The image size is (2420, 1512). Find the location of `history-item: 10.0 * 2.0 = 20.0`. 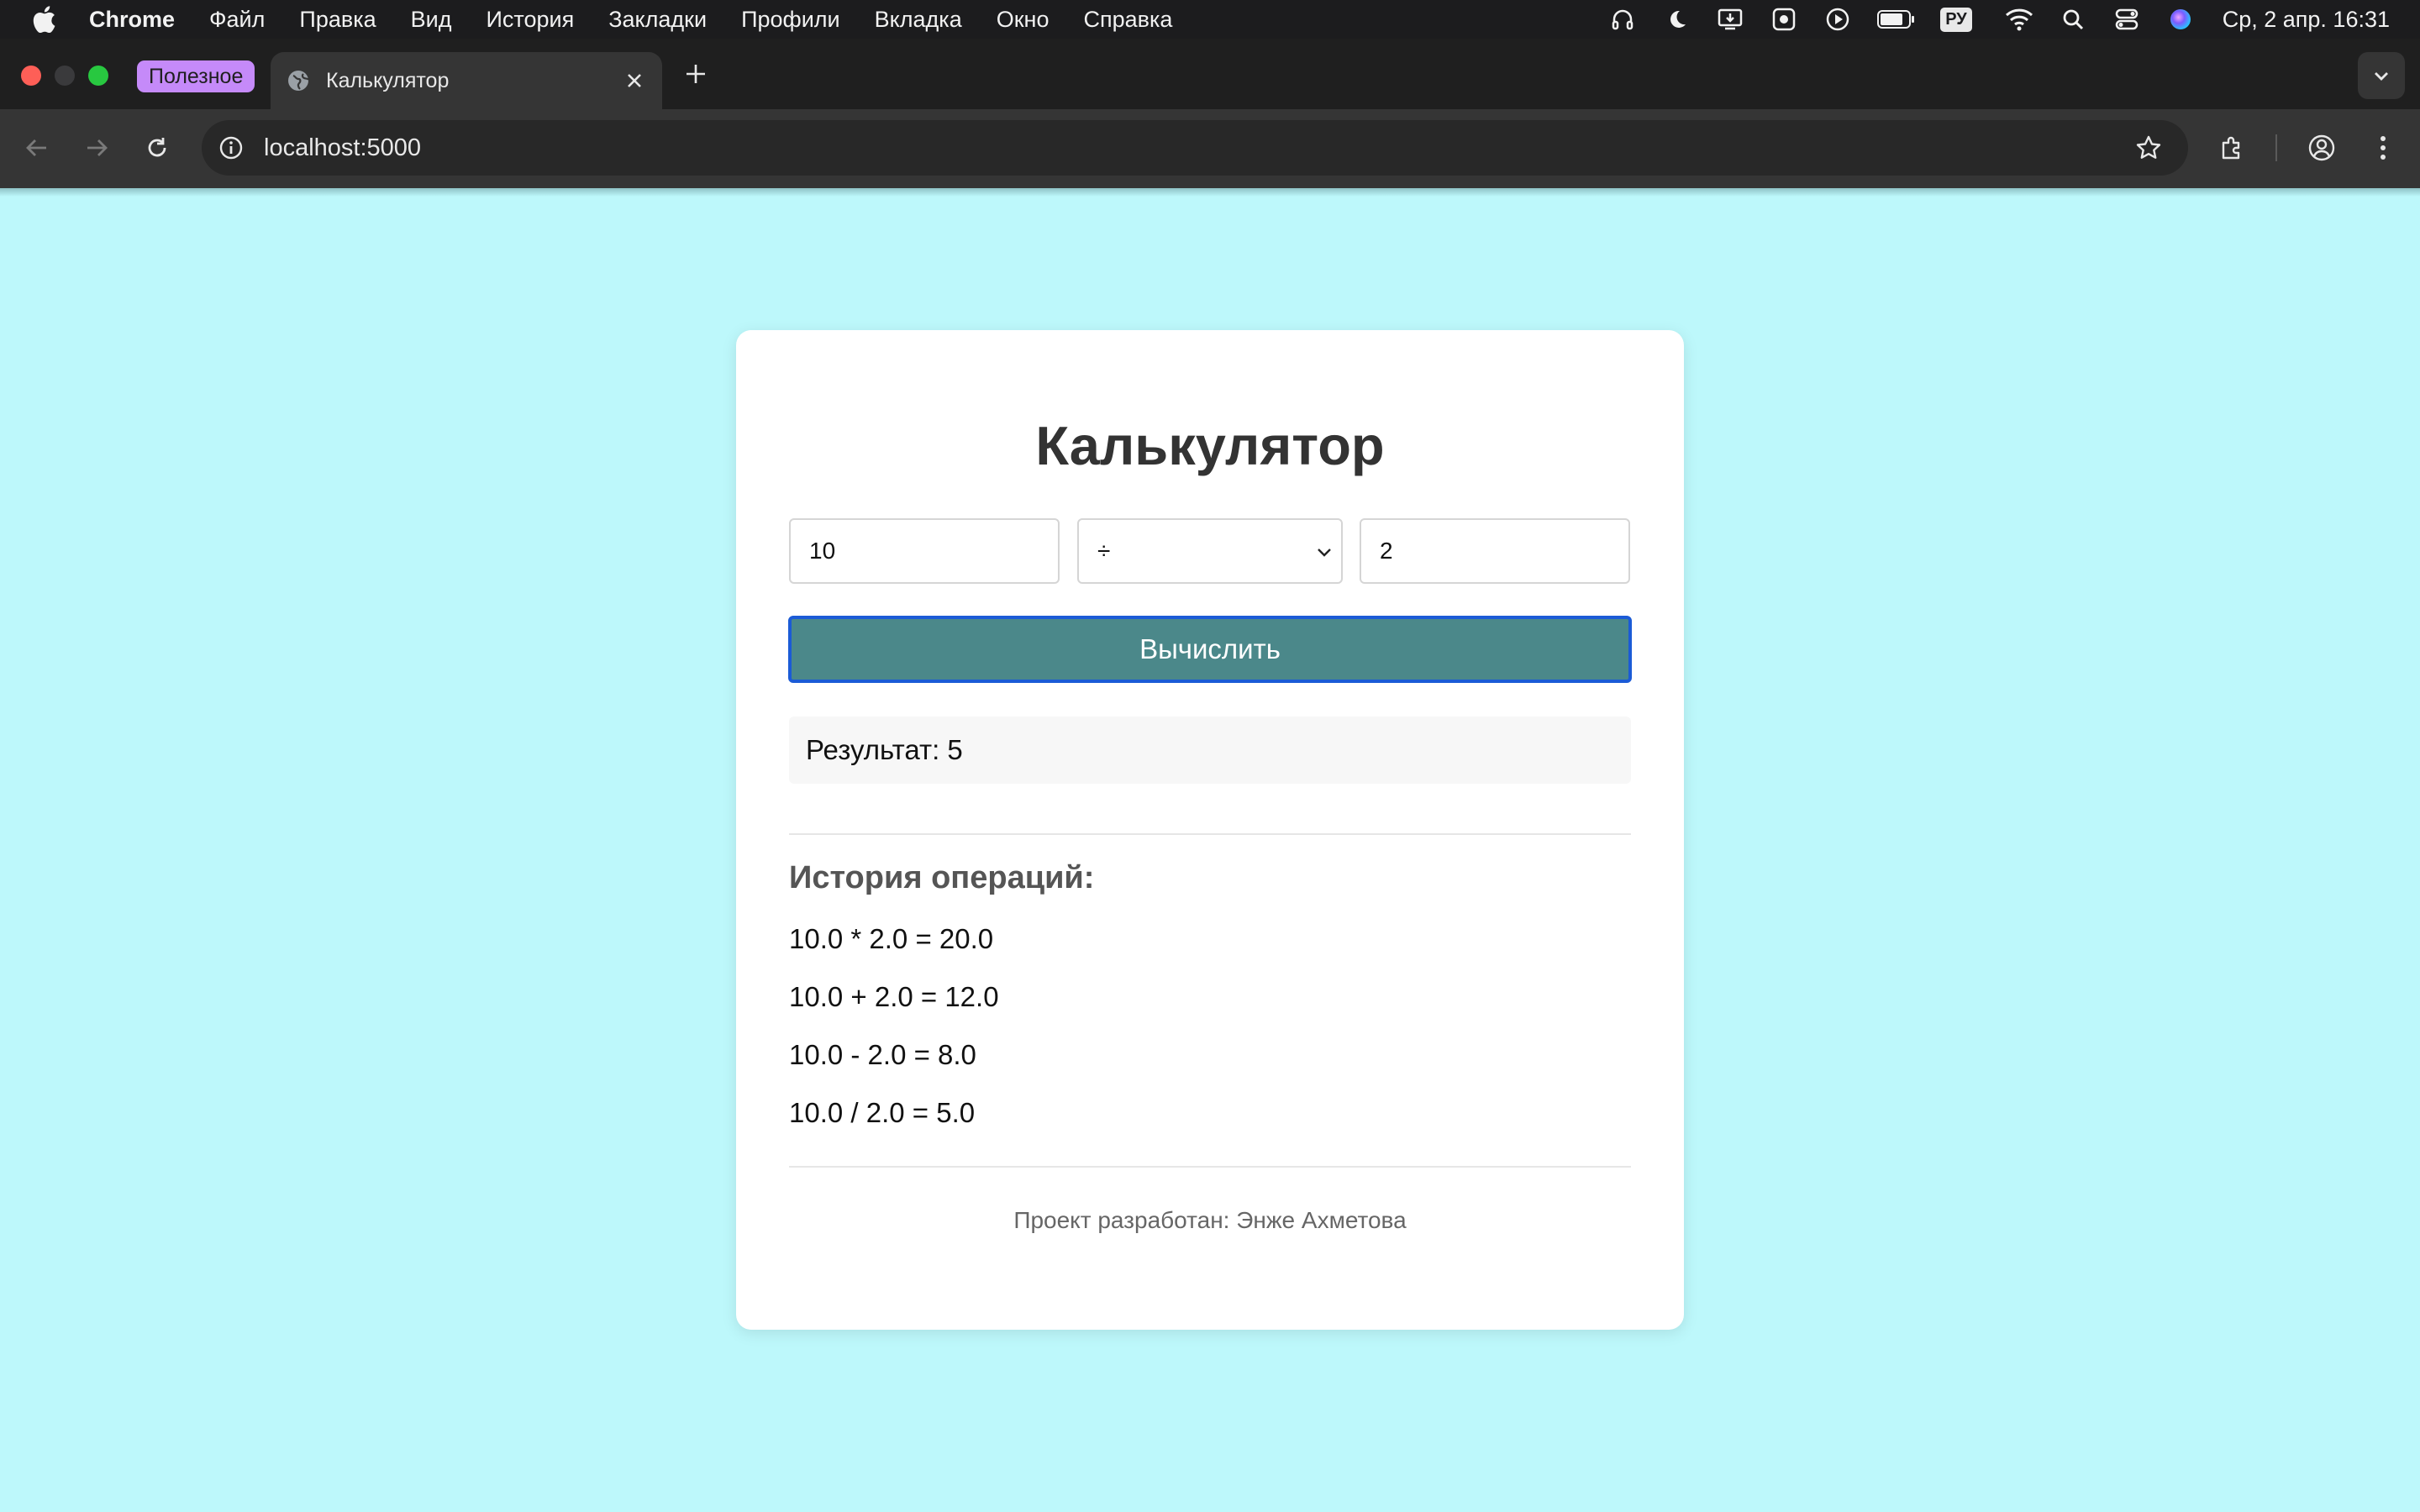

history-item: 10.0 * 2.0 = 20.0 is located at coordinates (892, 938).